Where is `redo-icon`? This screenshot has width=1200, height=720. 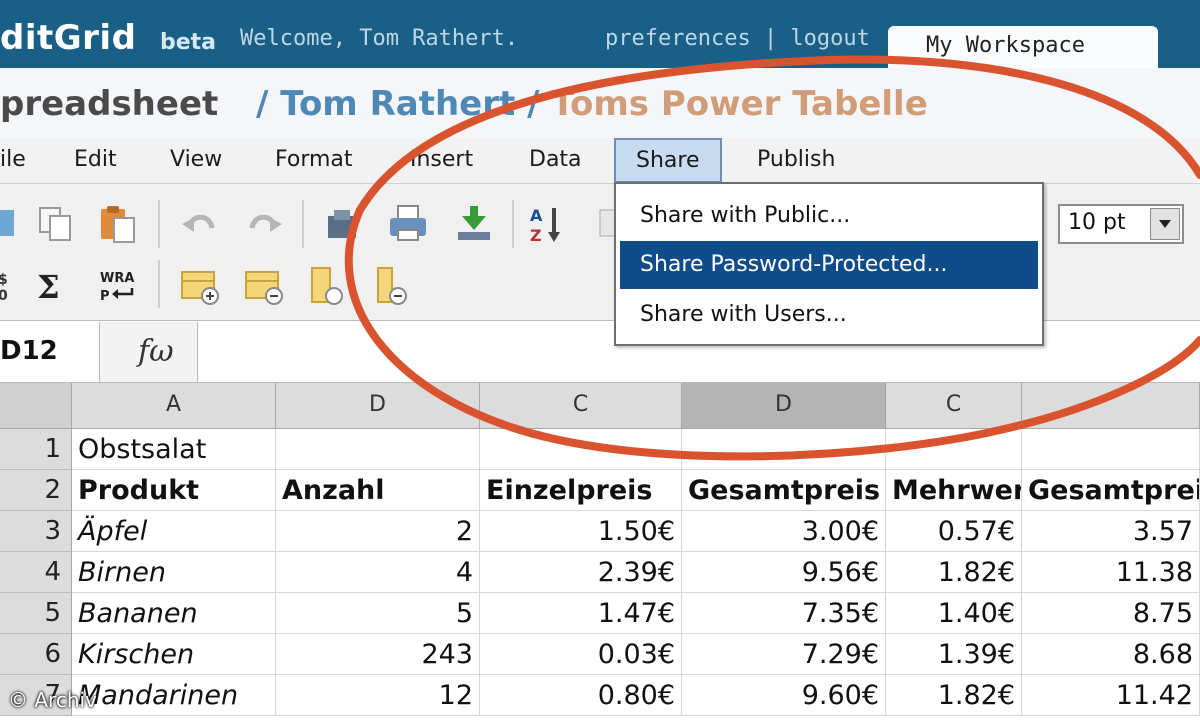
redo-icon is located at coordinates (264, 224).